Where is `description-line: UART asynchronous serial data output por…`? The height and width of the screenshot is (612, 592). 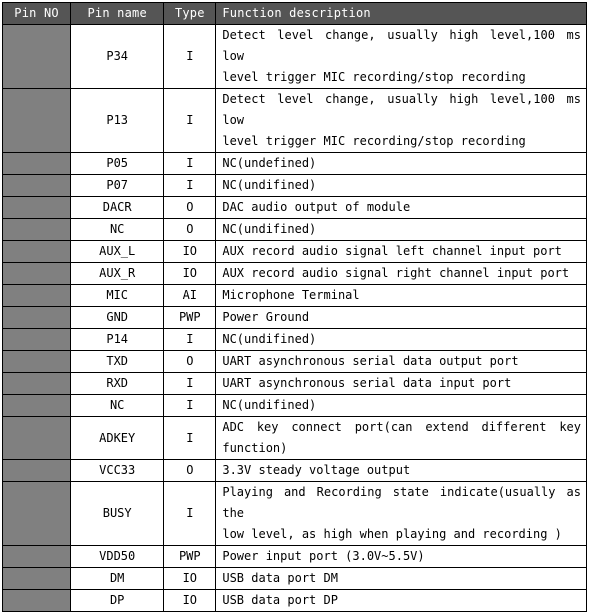 description-line: UART asynchronous serial data output por… is located at coordinates (370, 361).